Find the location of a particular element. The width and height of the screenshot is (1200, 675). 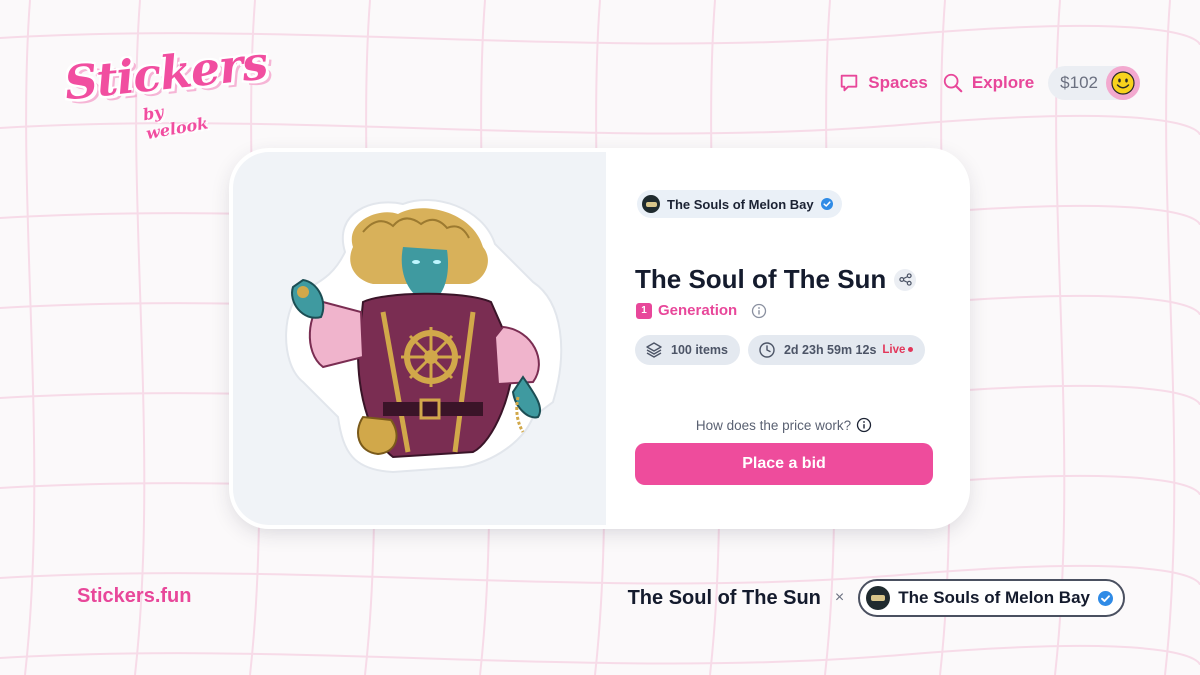

timer-pill: 2d 23h 59m 12s Live is located at coordinates (836, 350).